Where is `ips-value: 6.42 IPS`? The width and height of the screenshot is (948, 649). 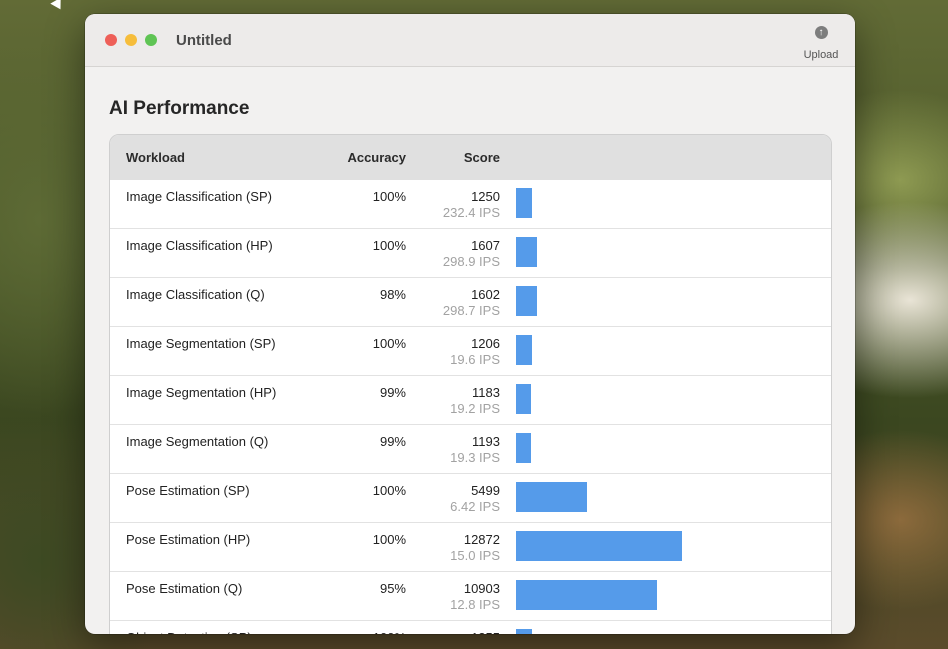 ips-value: 6.42 IPS is located at coordinates (475, 506).